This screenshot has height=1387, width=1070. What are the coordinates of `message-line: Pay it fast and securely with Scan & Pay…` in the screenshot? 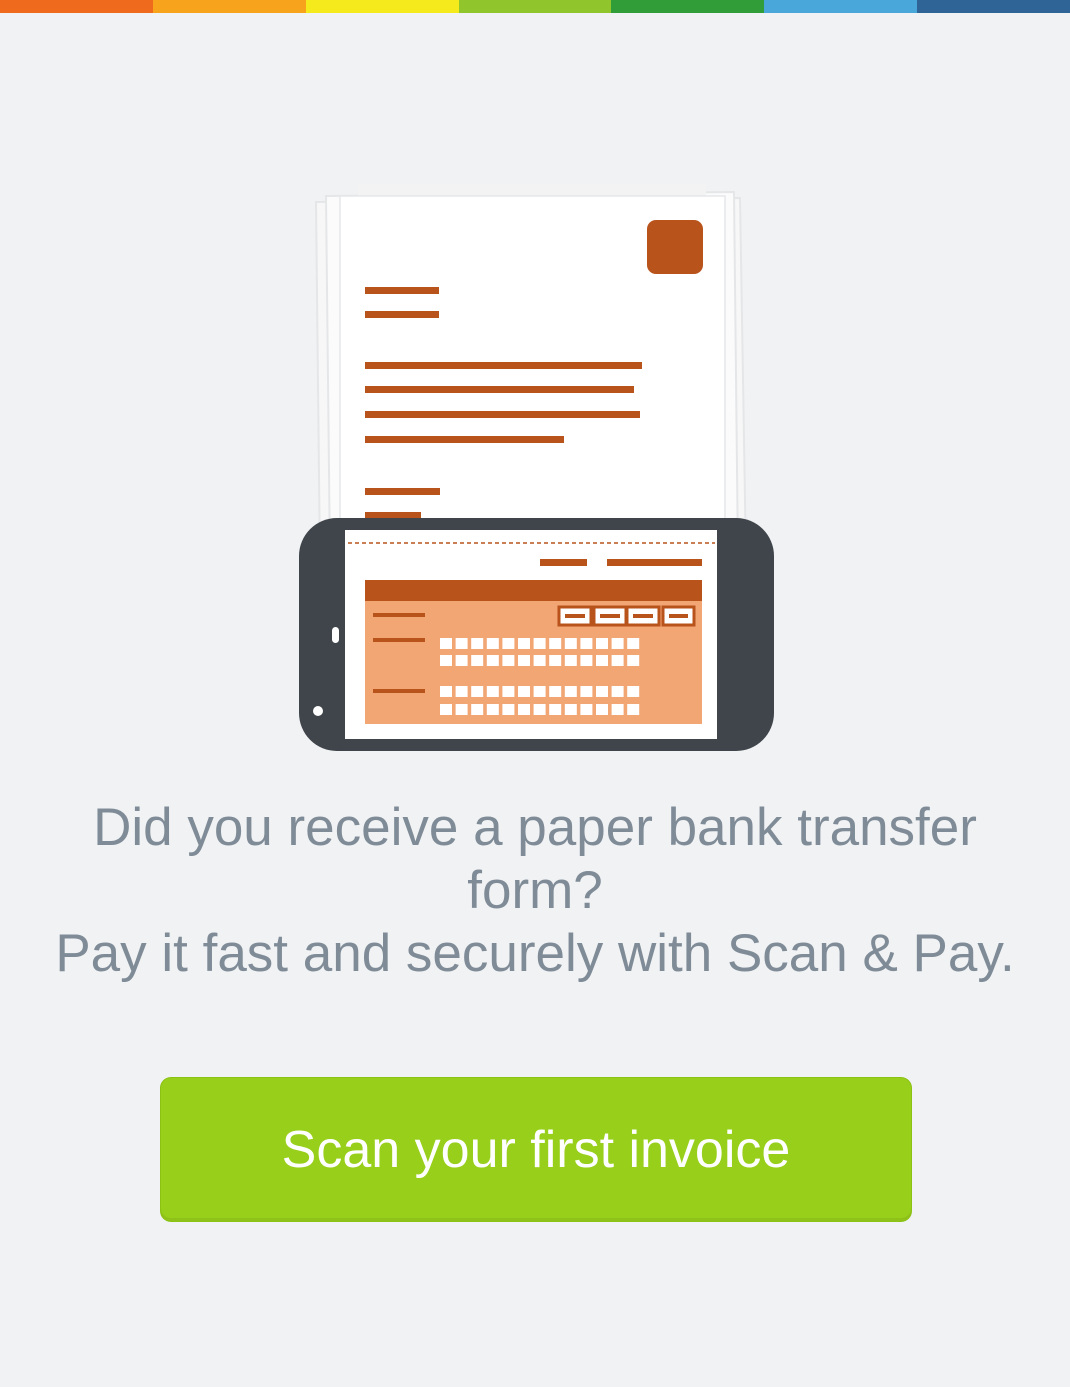 It's located at (535, 953).